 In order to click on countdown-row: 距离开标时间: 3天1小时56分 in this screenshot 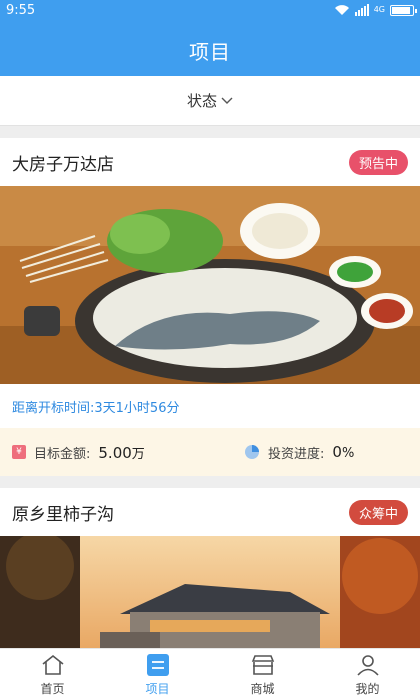, I will do `click(210, 406)`.